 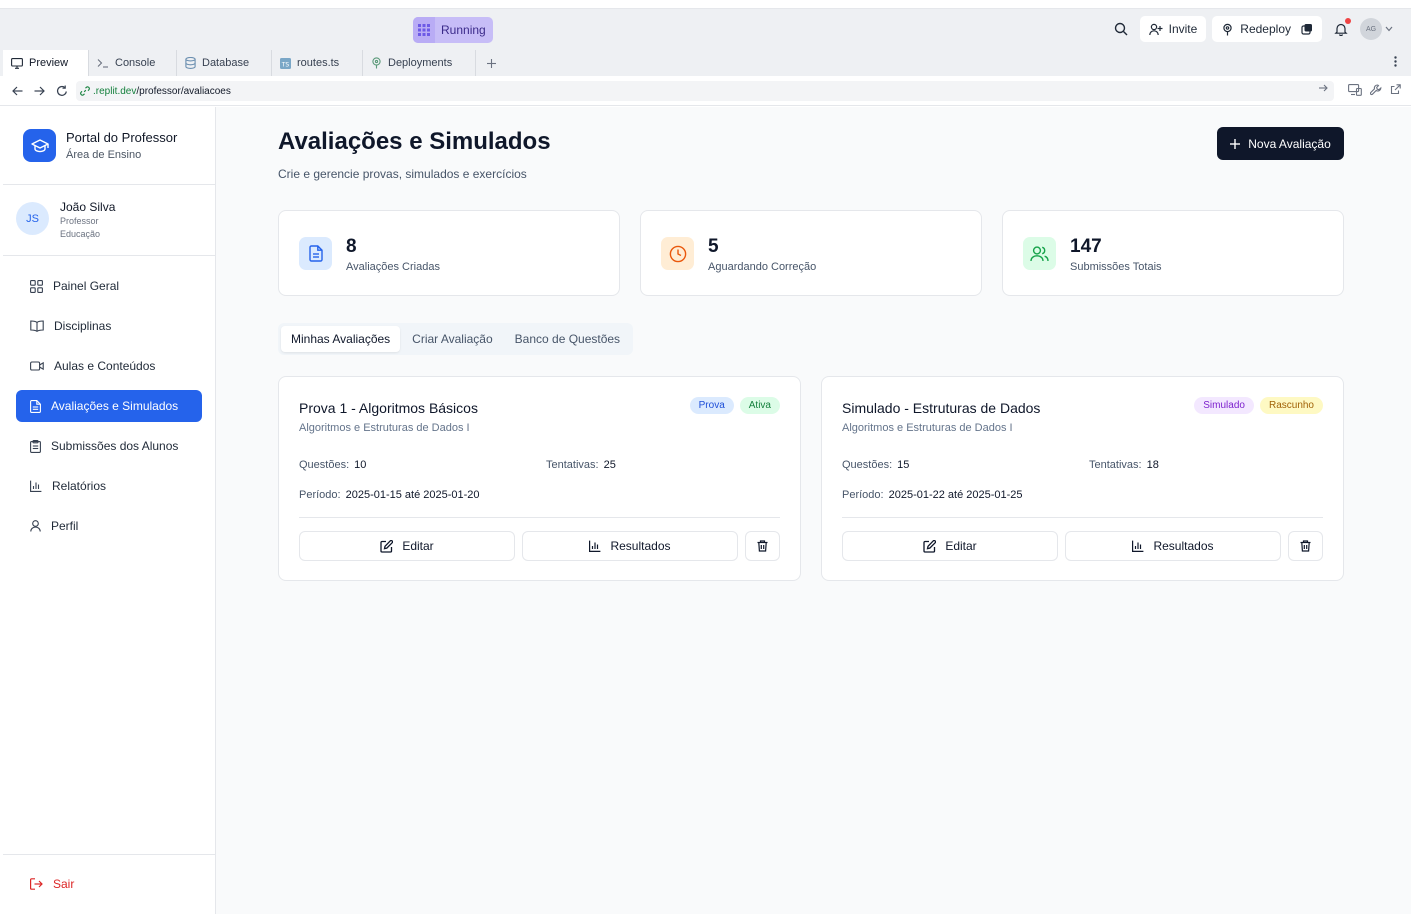 I want to click on tab-deployments-label: Deployments, so click(x=420, y=63).